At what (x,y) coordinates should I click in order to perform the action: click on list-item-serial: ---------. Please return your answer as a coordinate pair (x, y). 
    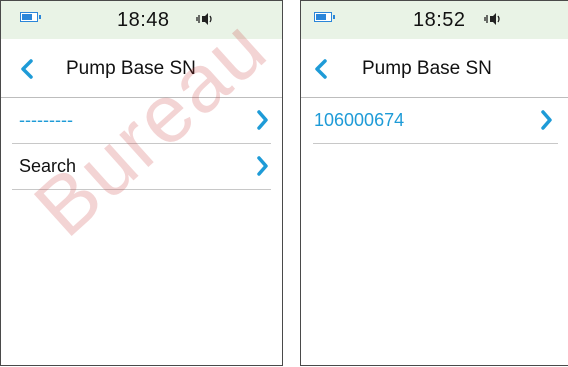
    Looking at the image, I should click on (141, 121).